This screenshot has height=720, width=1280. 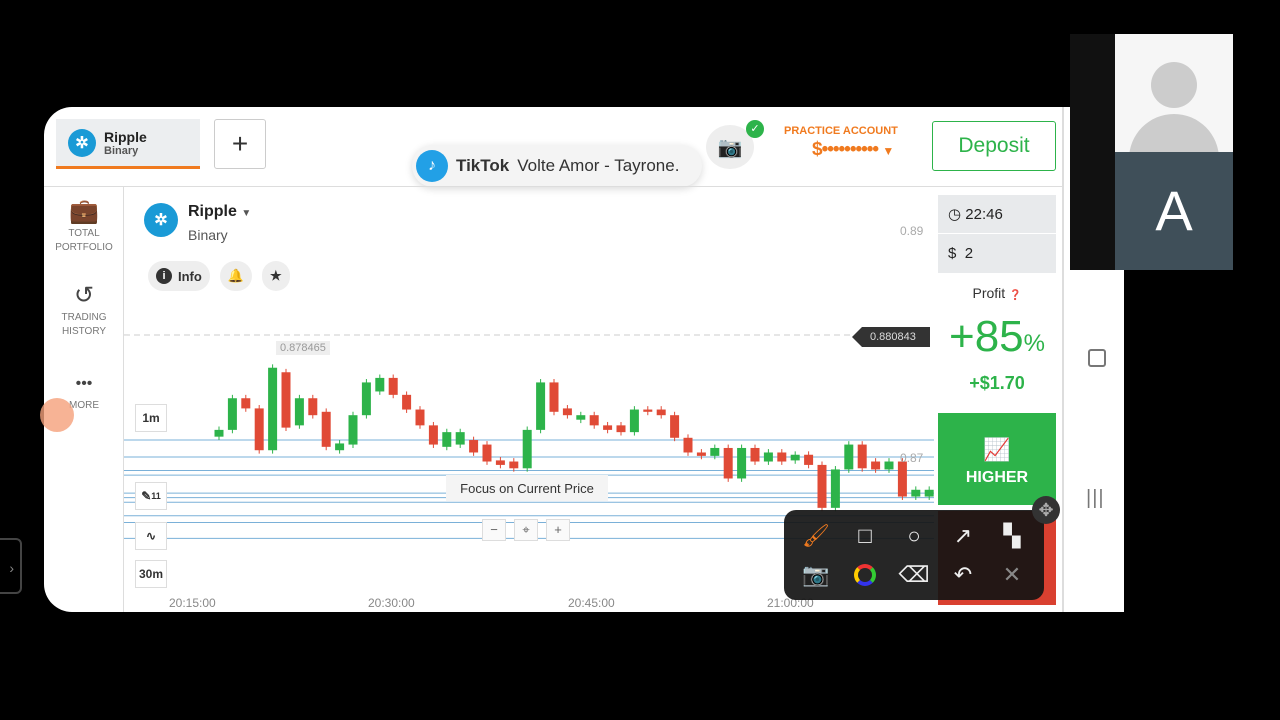 What do you see at coordinates (865, 575) in the screenshot?
I see `color-picker-icon` at bounding box center [865, 575].